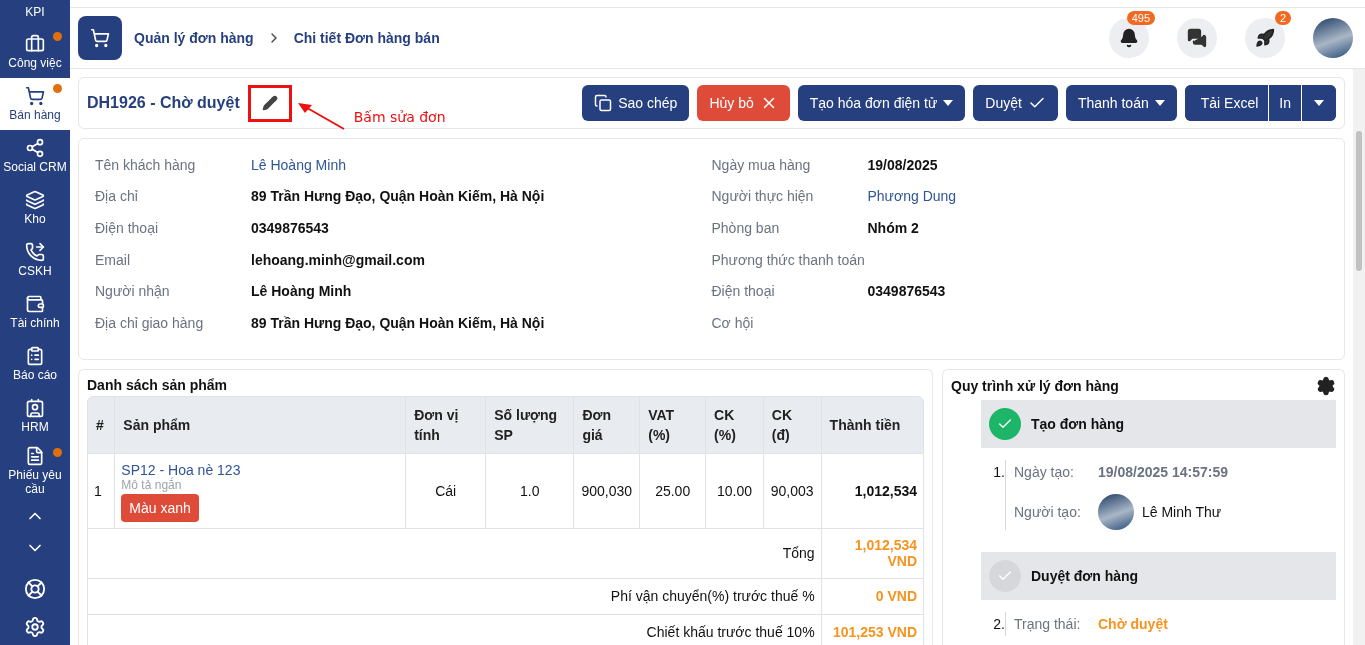 The image size is (1365, 645). I want to click on action-button: Thanh toán, so click(1121, 103).